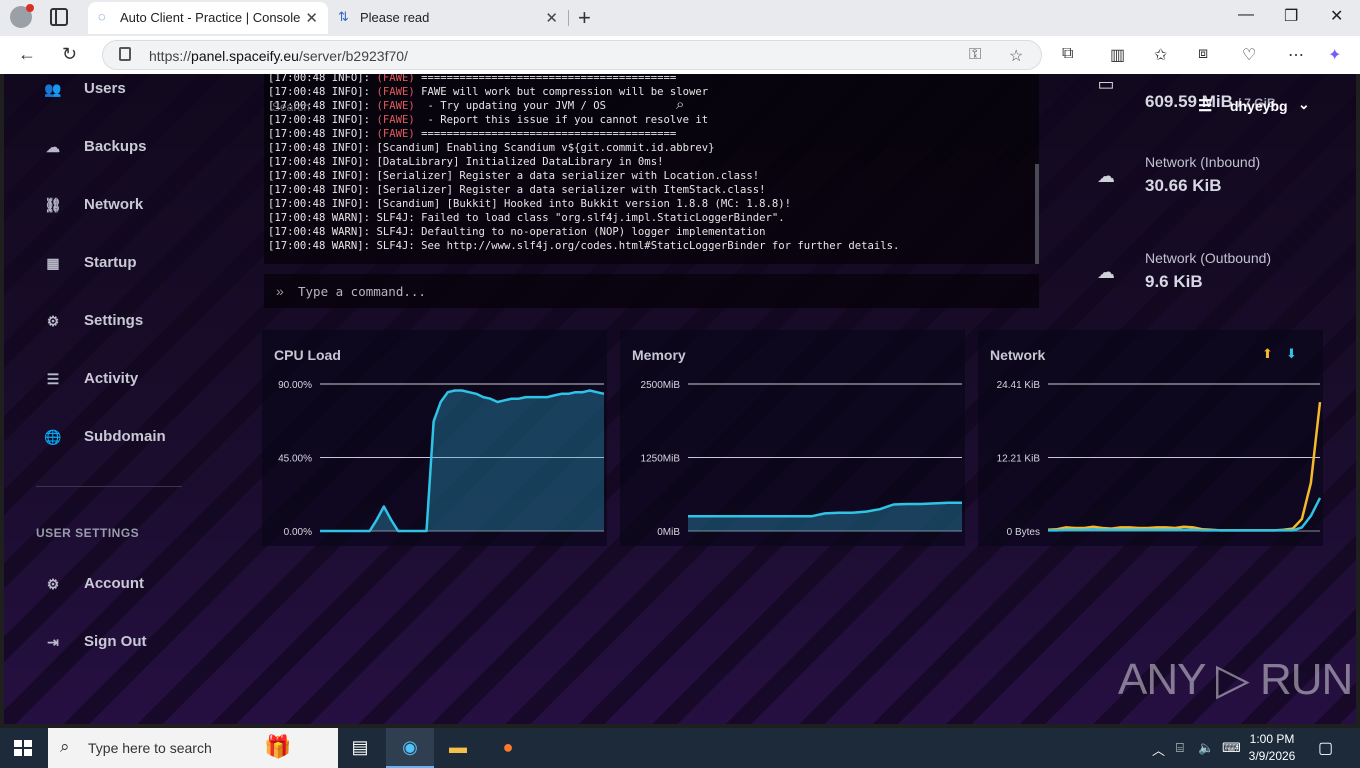 The height and width of the screenshot is (768, 1360). Describe the element at coordinates (88, 533) in the screenshot. I see `user-settings-heading: USER SETTINGS` at that location.